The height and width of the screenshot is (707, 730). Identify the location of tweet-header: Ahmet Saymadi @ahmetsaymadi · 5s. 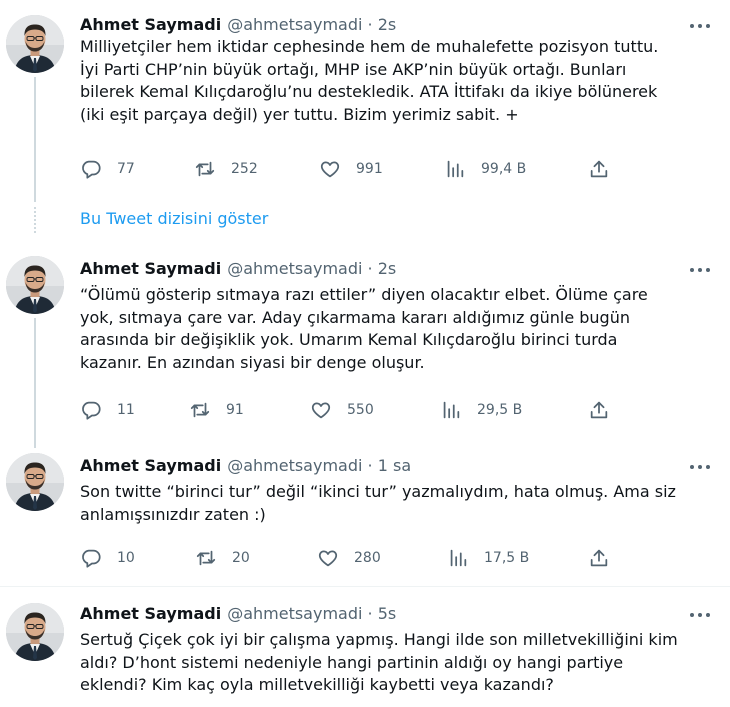
(238, 614).